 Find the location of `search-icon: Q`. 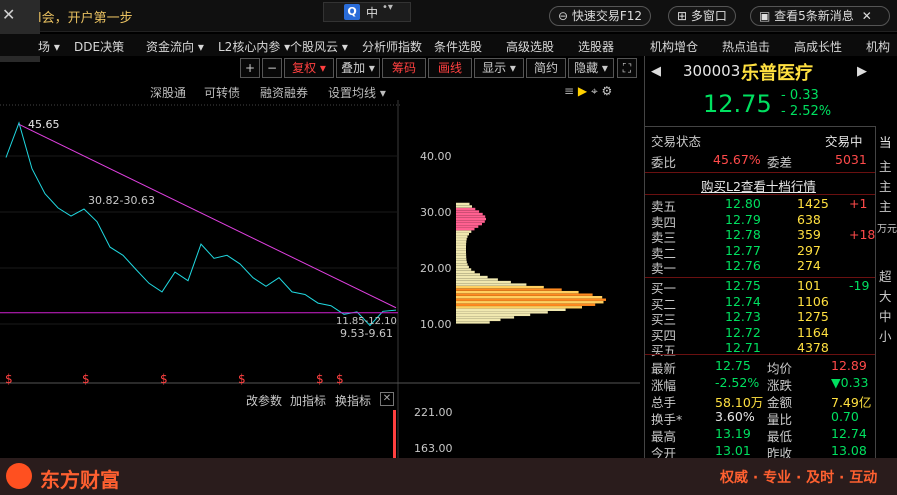

search-icon: Q is located at coordinates (352, 12).